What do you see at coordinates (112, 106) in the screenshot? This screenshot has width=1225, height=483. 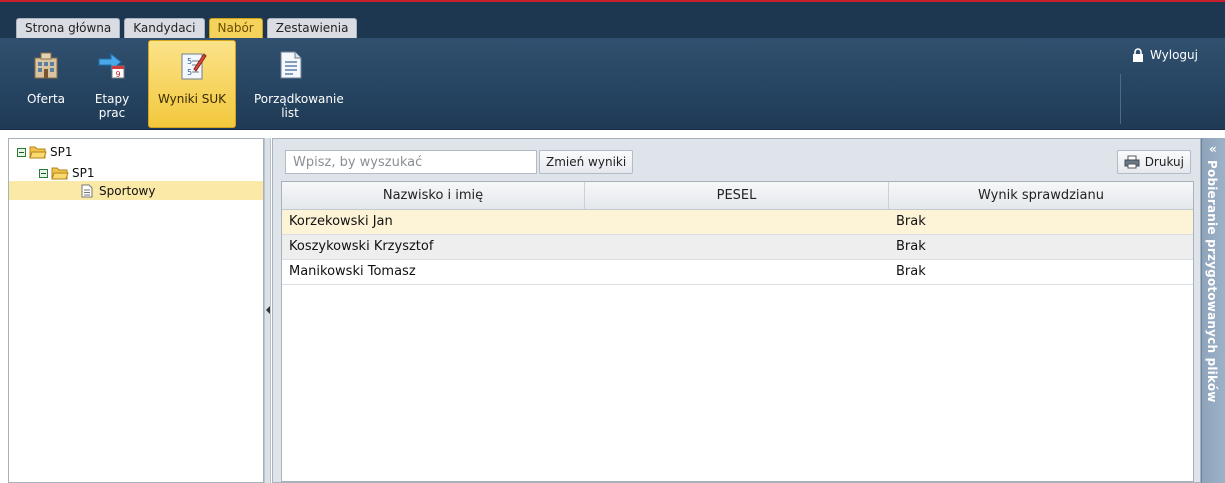 I see `etapy-prac-label: Etapy prac` at bounding box center [112, 106].